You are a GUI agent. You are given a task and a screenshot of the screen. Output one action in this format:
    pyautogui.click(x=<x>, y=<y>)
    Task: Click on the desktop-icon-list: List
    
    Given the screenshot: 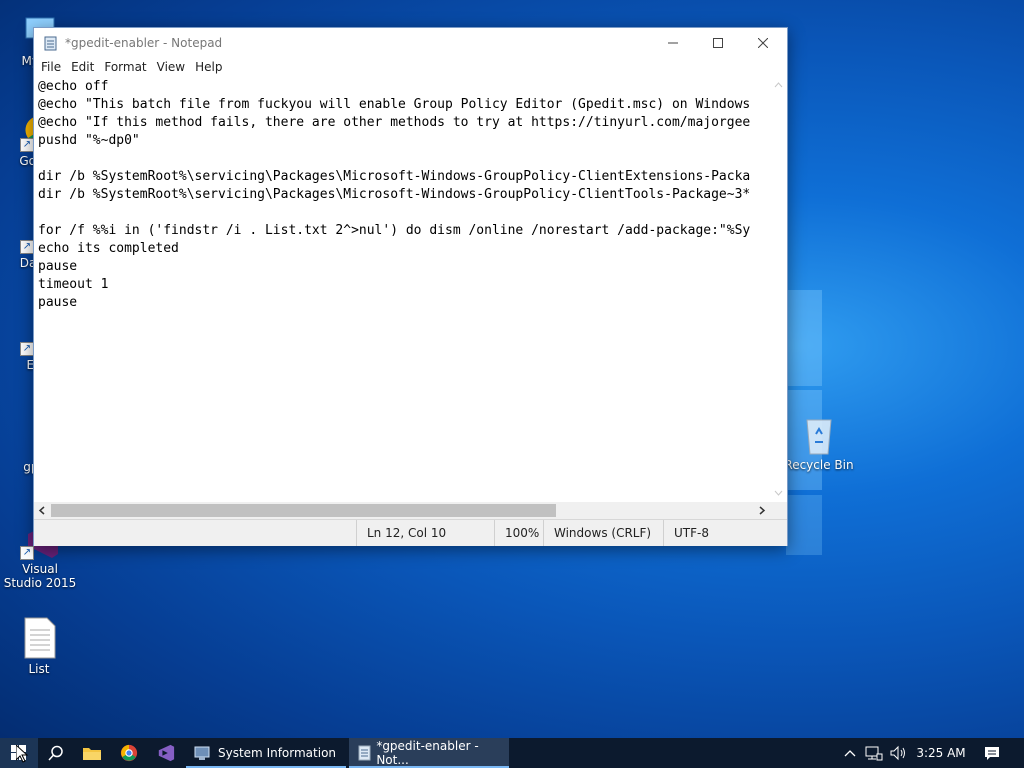 What is the action you would take?
    pyautogui.click(x=39, y=646)
    